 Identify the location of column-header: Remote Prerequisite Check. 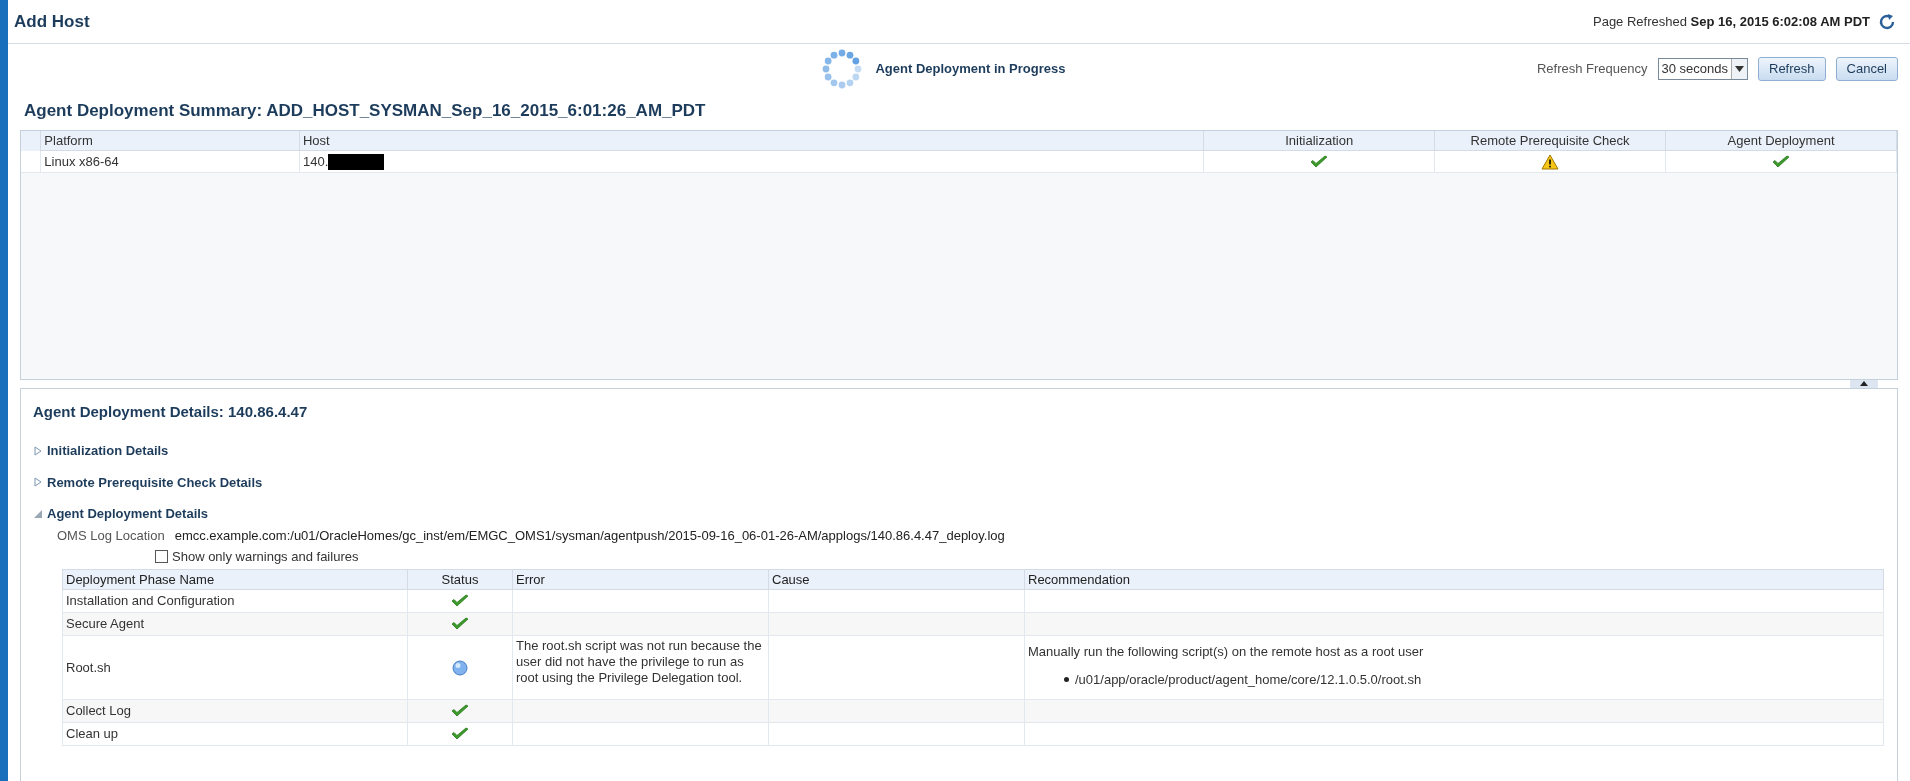
(1550, 140).